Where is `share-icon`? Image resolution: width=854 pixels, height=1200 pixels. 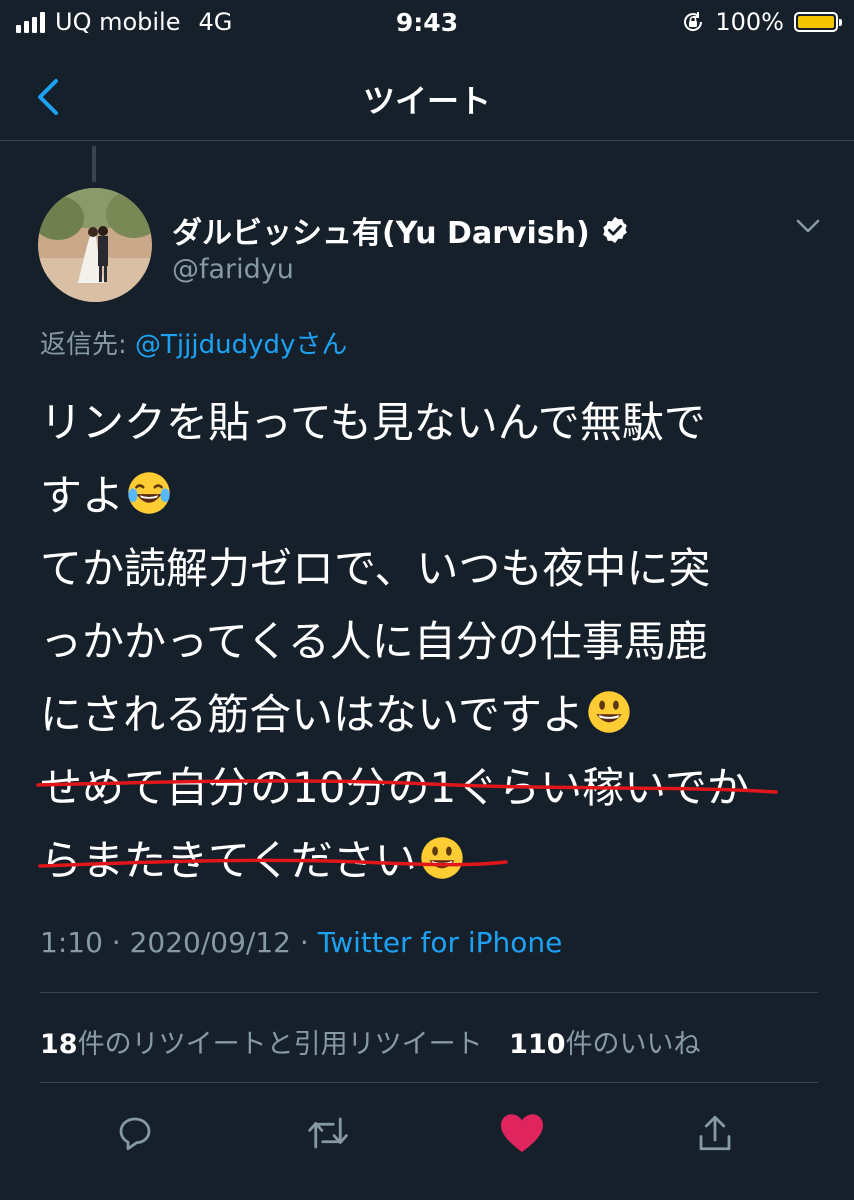
share-icon is located at coordinates (715, 1133).